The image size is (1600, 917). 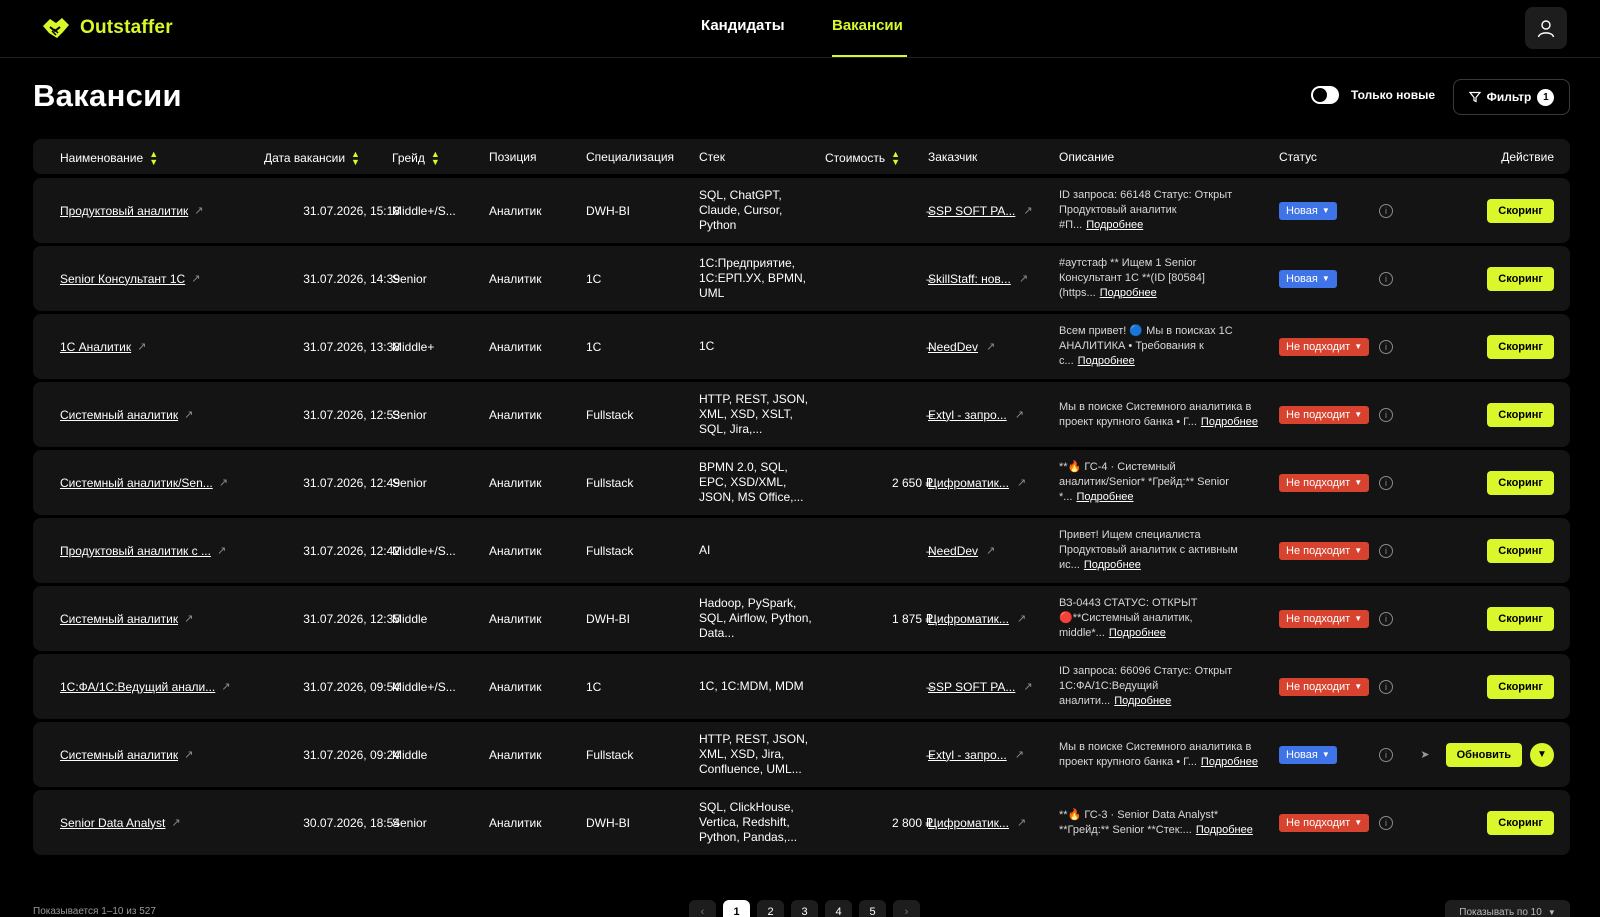 I want to click on profile-button, so click(x=1546, y=28).